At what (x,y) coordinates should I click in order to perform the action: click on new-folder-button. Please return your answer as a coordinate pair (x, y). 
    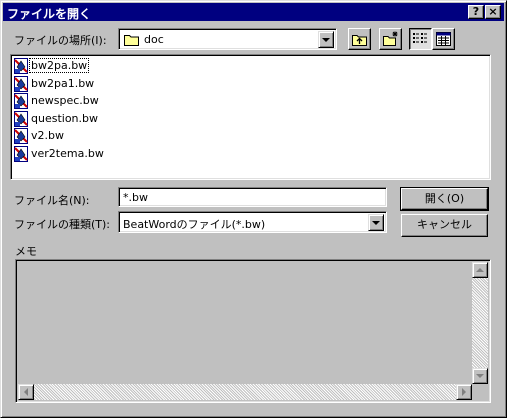
    Looking at the image, I should click on (390, 39).